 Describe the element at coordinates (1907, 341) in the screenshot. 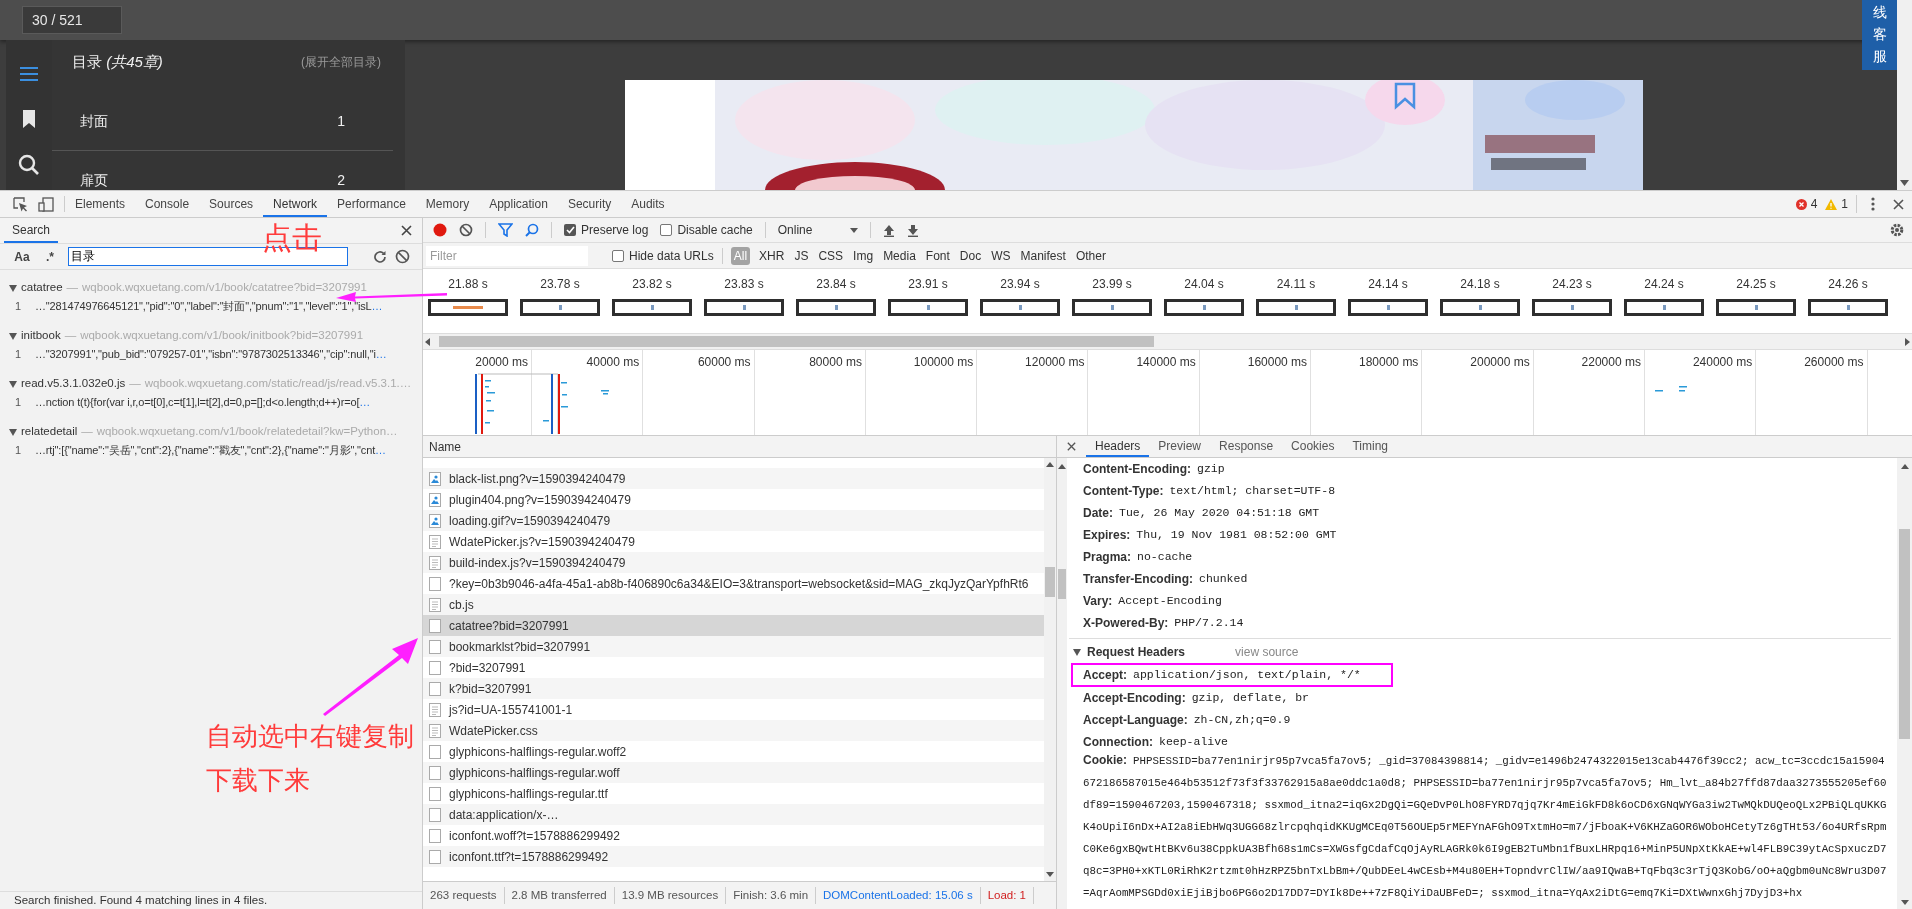

I see `scroll-right-icon` at that location.